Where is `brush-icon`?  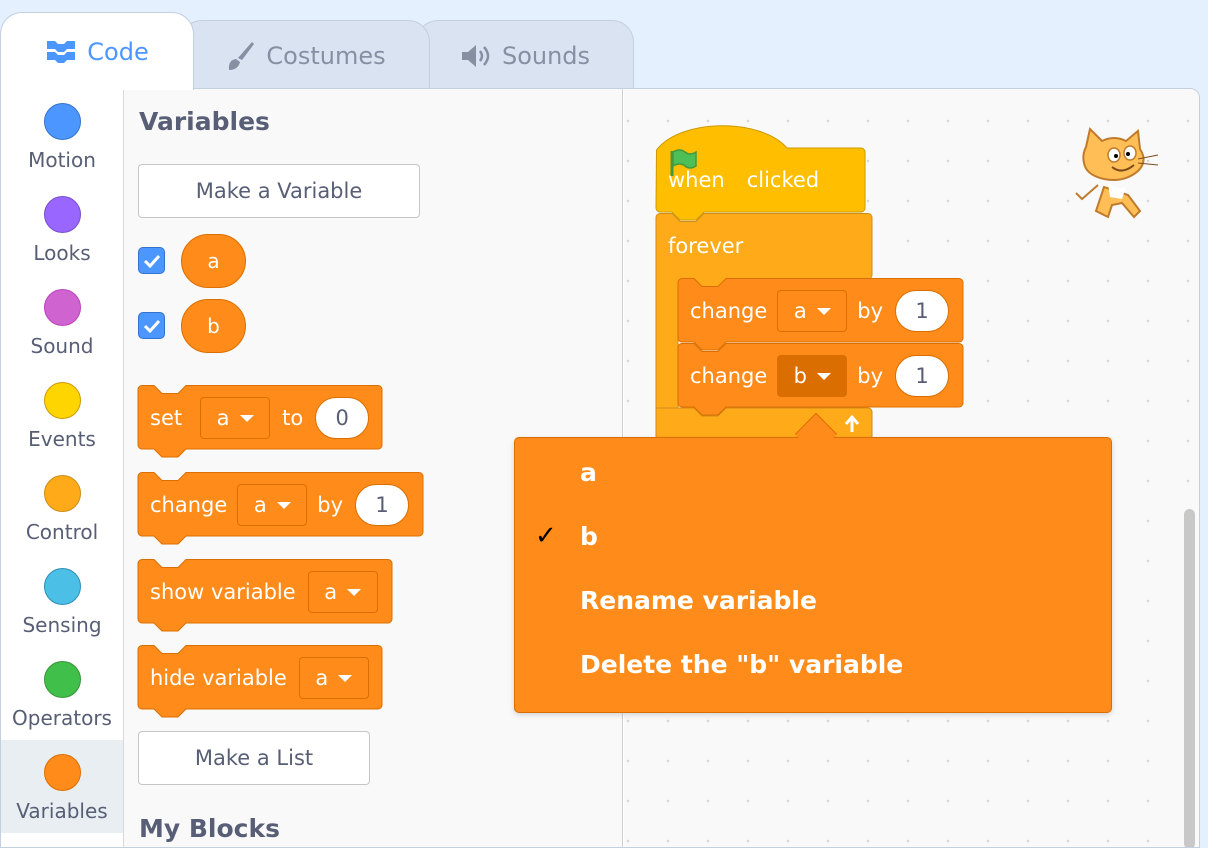 brush-icon is located at coordinates (240, 56).